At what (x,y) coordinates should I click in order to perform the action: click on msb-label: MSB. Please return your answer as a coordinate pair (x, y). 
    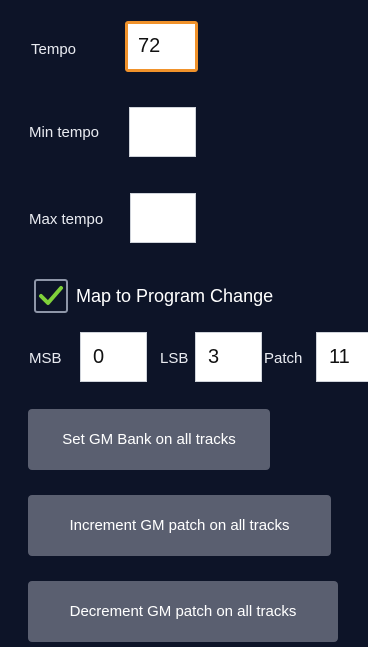
    Looking at the image, I should click on (45, 358).